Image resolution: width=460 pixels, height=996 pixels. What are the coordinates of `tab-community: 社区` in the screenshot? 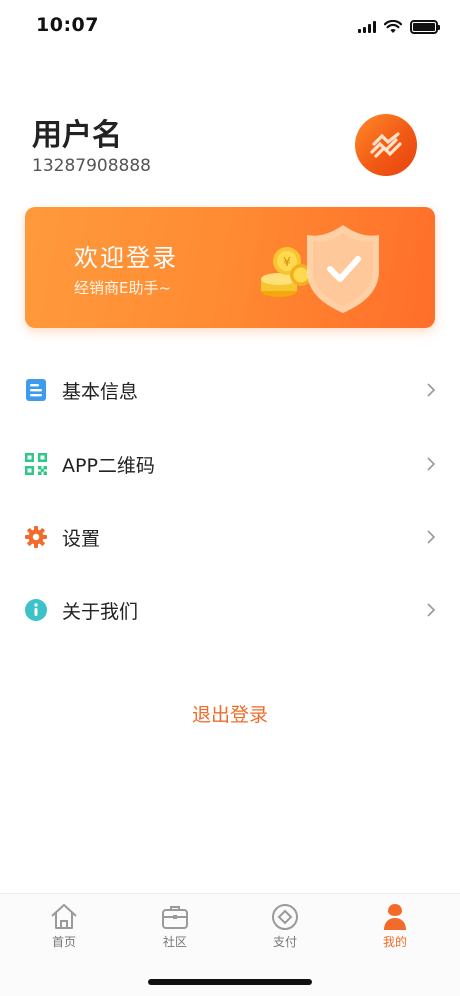 It's located at (175, 925).